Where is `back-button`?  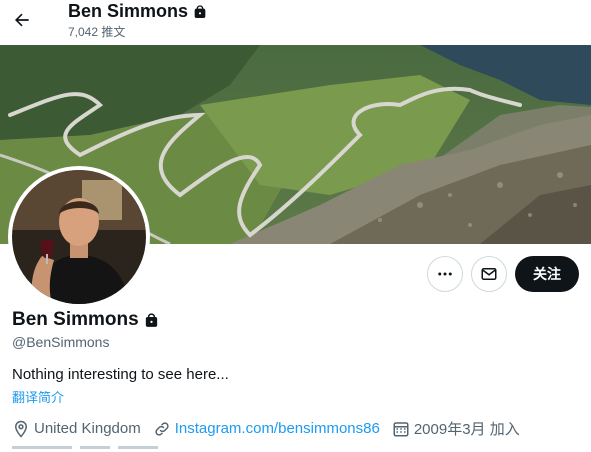 back-button is located at coordinates (22, 20).